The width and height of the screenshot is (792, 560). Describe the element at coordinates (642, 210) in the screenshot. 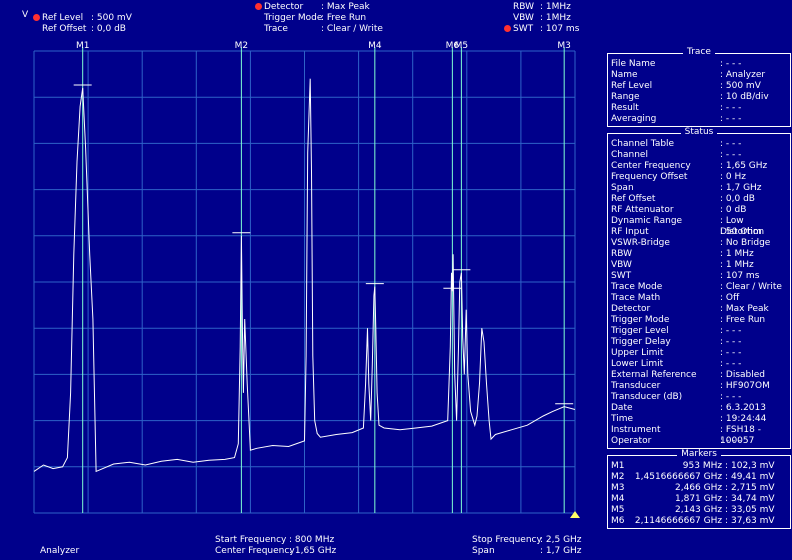

I see `status-info-key: RF Attenuator` at that location.